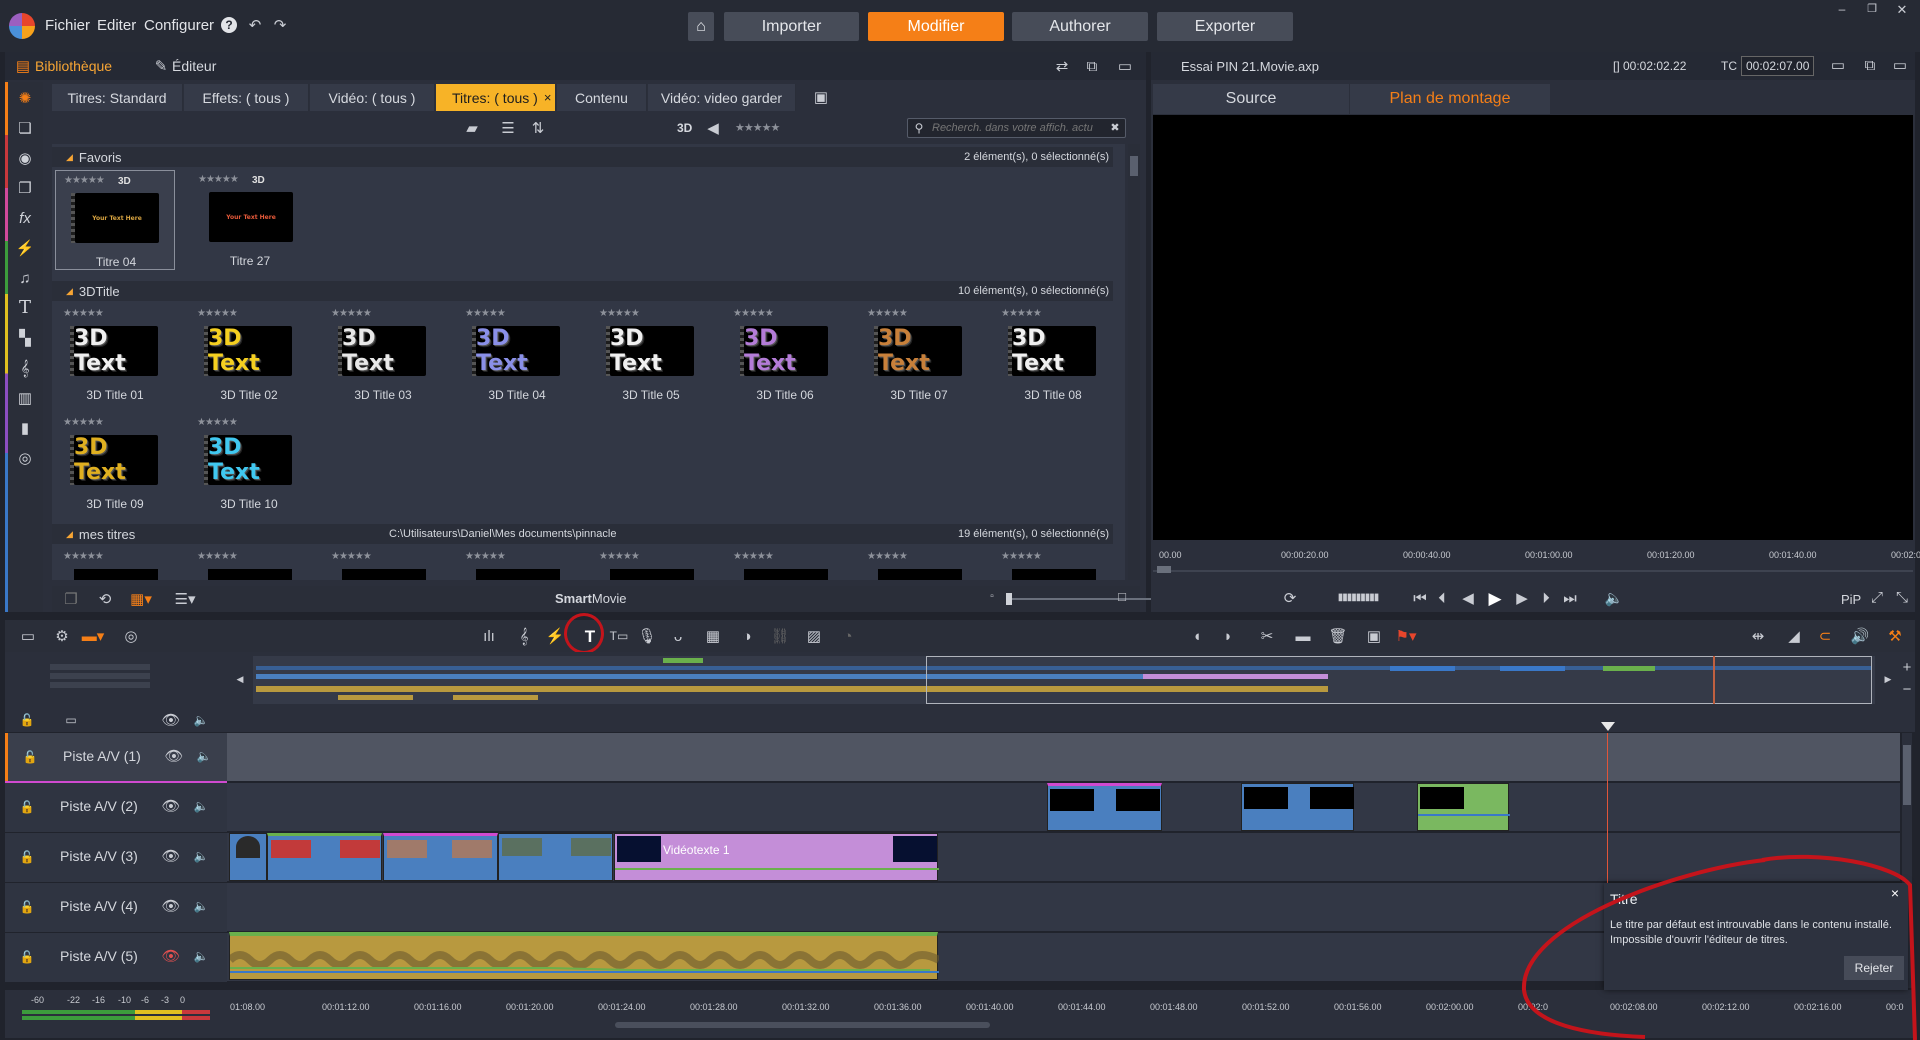 This screenshot has width=1920, height=1040. What do you see at coordinates (25, 98) in the screenshot?
I see `project-bin-icon: ✺` at bounding box center [25, 98].